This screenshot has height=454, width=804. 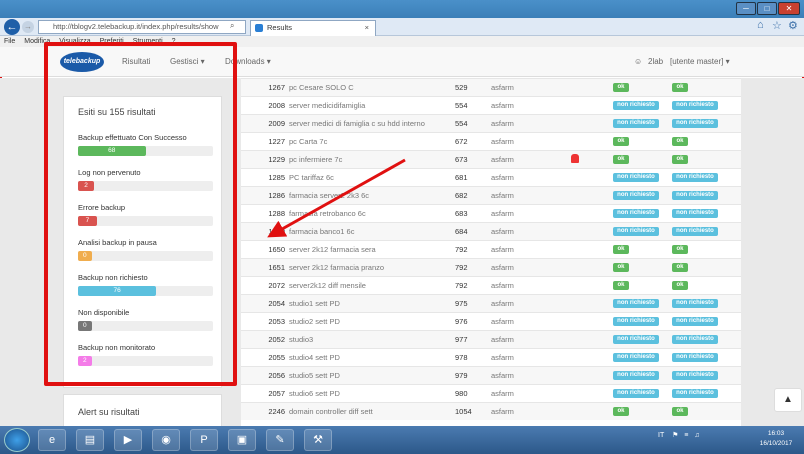 What do you see at coordinates (204, 440) in the screenshot?
I see `powerpoint-icon: P` at bounding box center [204, 440].